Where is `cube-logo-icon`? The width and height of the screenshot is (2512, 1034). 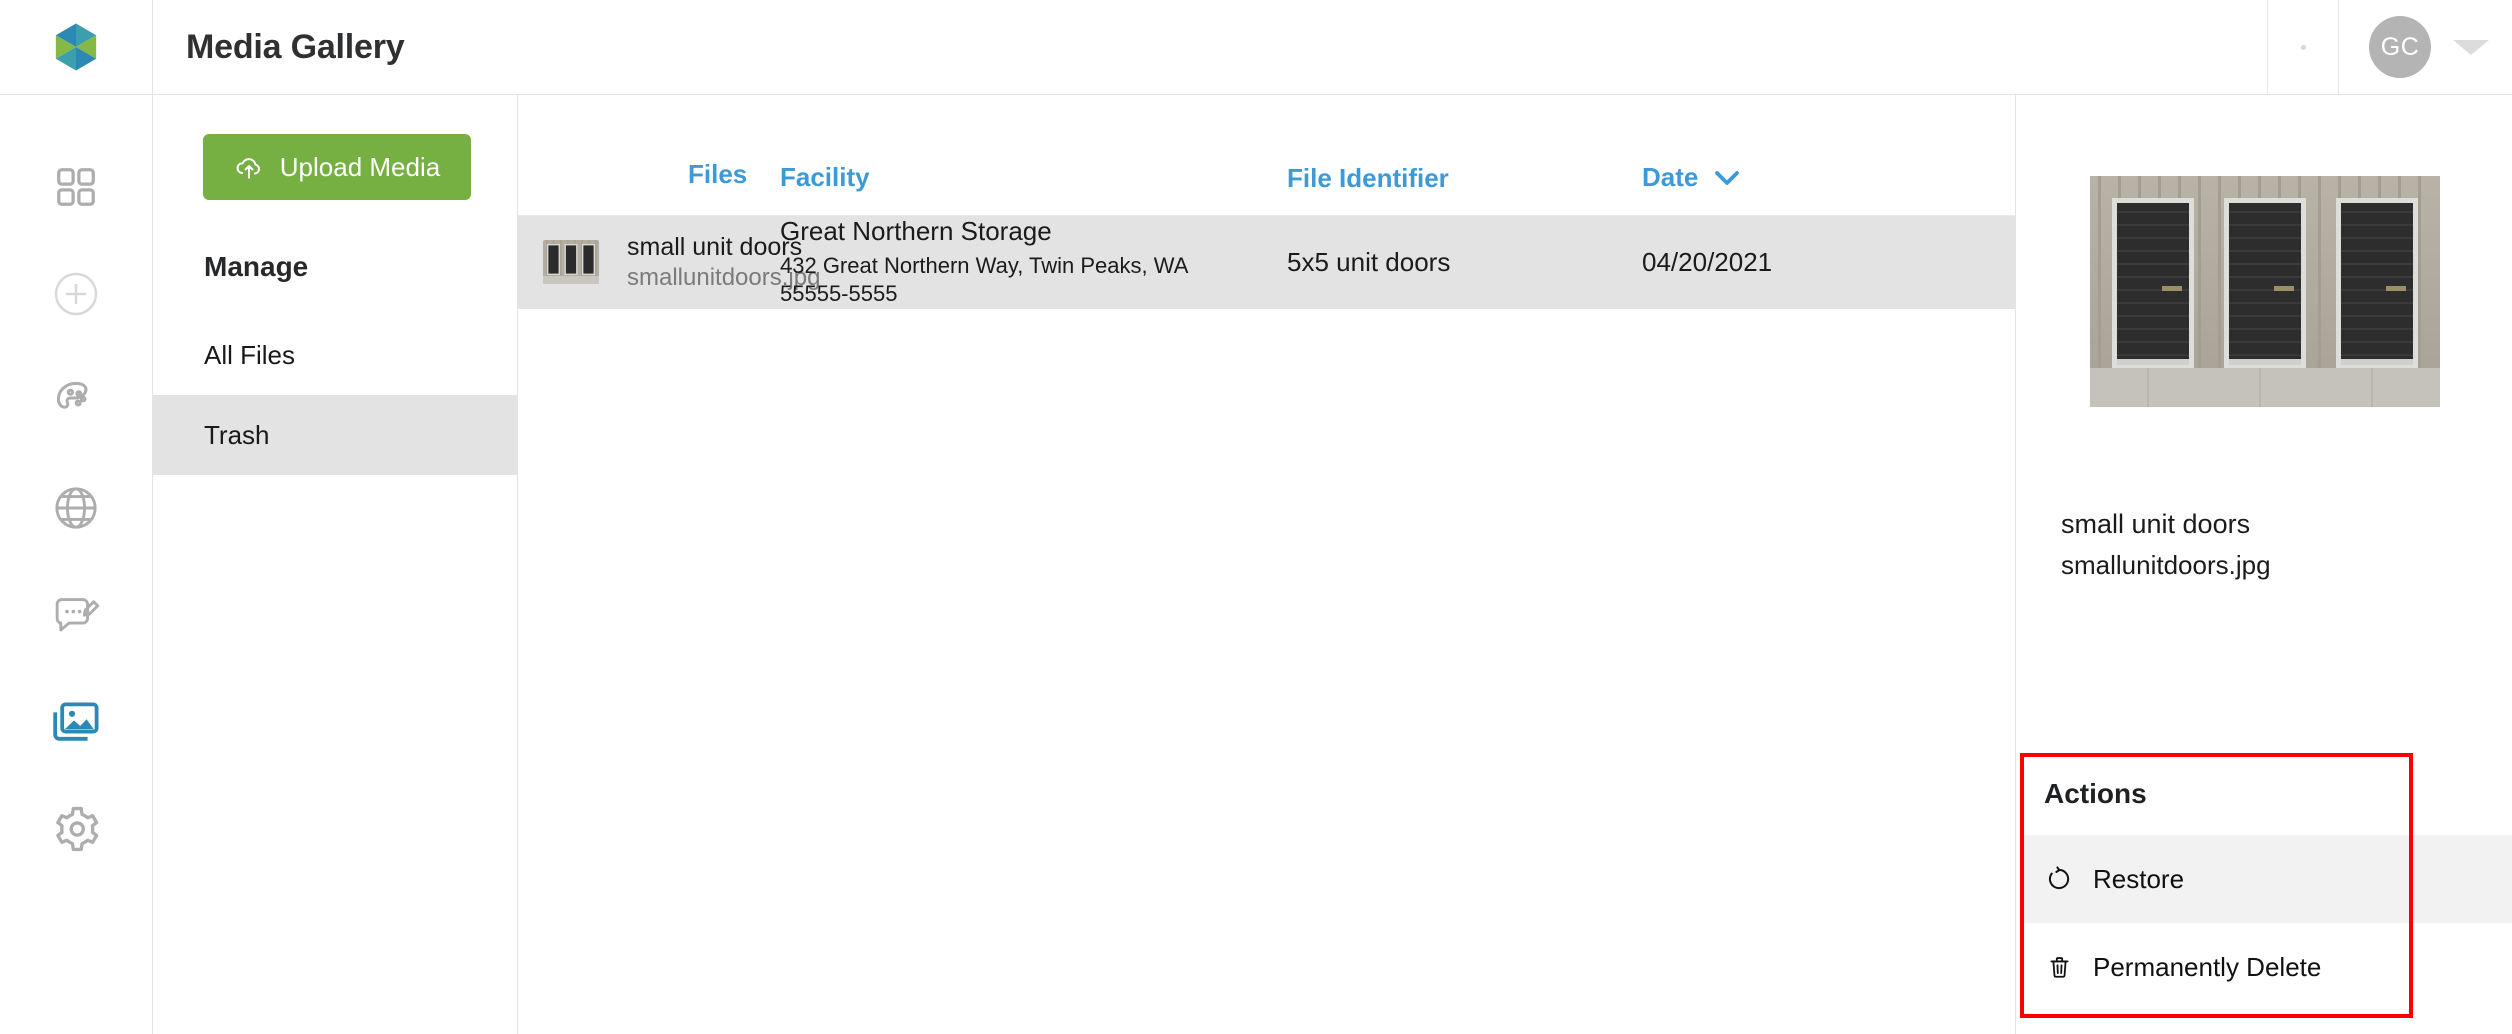 cube-logo-icon is located at coordinates (76, 47).